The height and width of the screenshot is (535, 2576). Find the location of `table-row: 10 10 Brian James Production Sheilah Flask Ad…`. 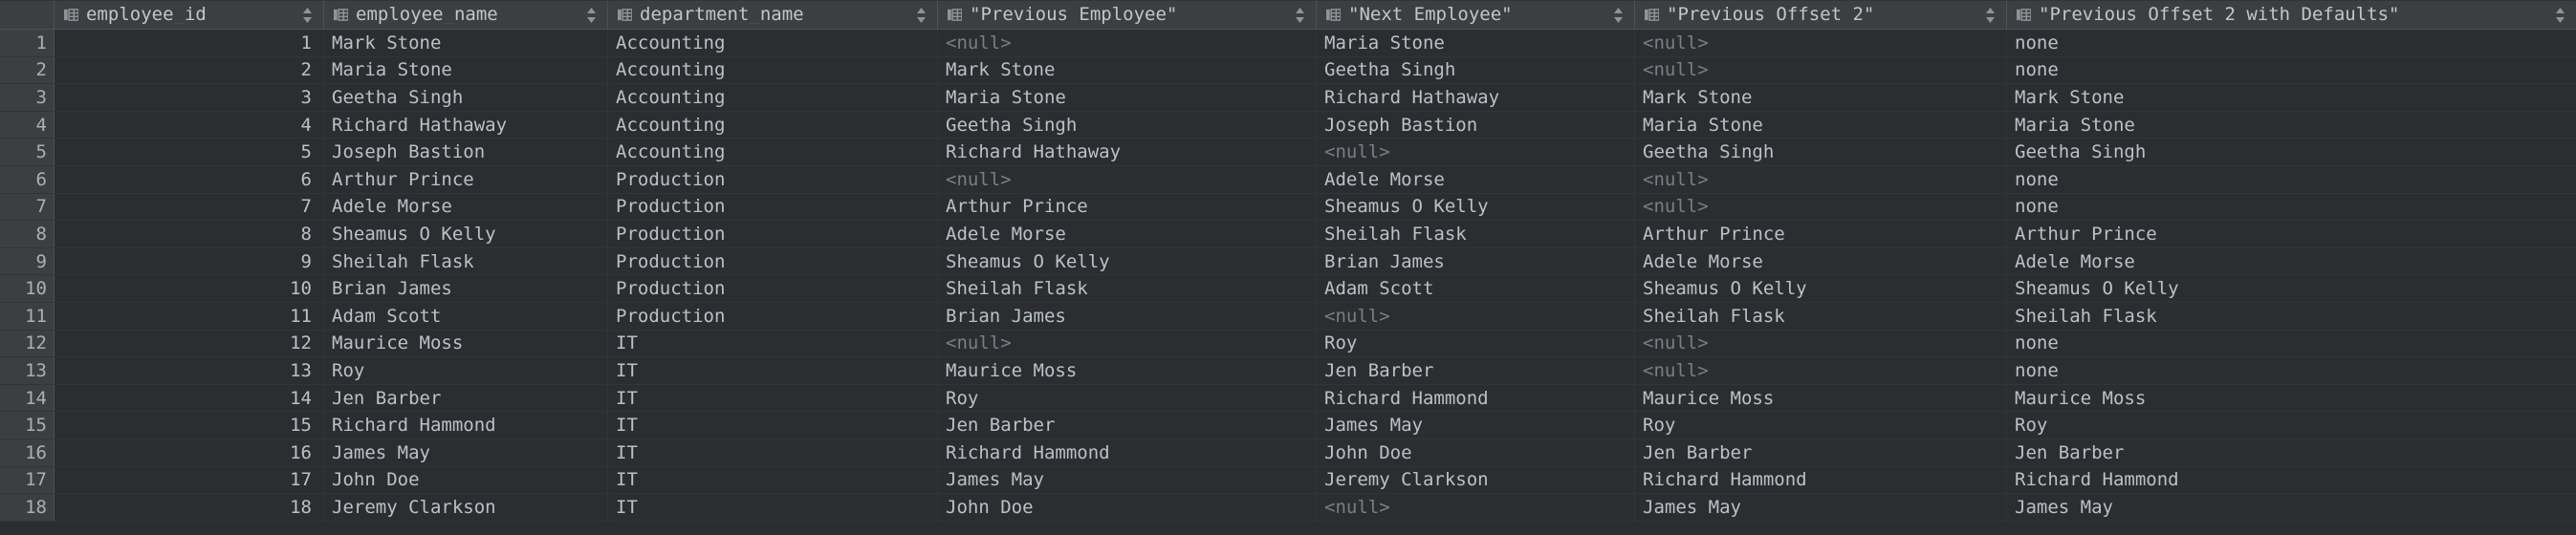

table-row: 10 10 Brian James Production Sheilah Flask Ad… is located at coordinates (1288, 289).